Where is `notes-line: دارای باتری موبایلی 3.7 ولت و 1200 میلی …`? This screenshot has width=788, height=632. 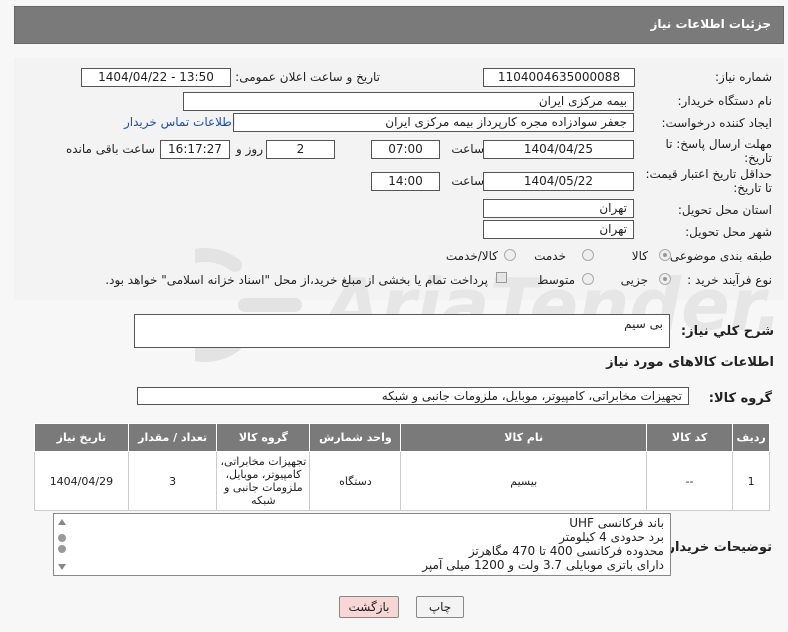 notes-line: دارای باتری موبایلی 3.7 ولت و 1200 میلی … is located at coordinates (543, 565).